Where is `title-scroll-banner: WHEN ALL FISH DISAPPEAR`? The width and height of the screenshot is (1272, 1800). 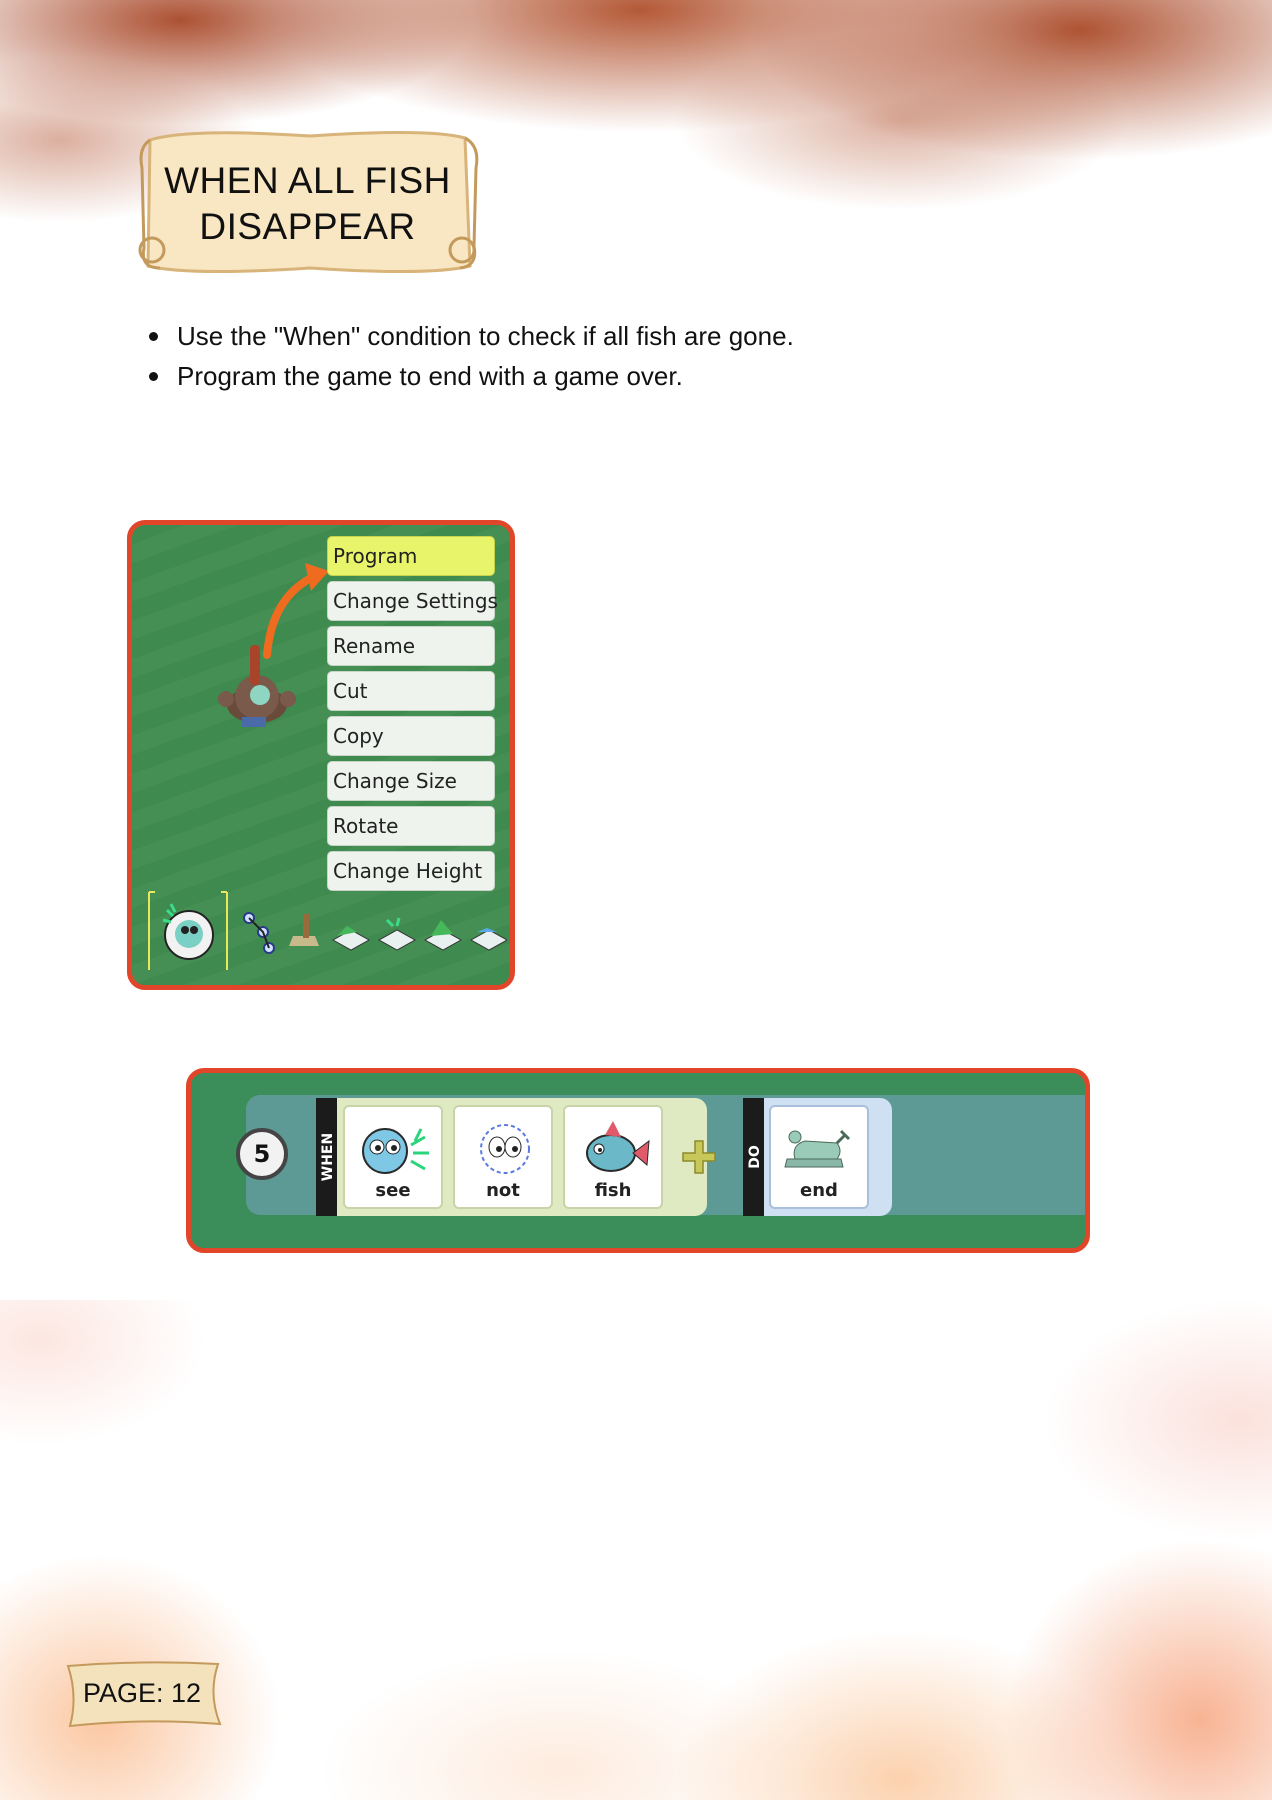
title-scroll-banner: WHEN ALL FISH DISAPPEAR is located at coordinates (307, 202).